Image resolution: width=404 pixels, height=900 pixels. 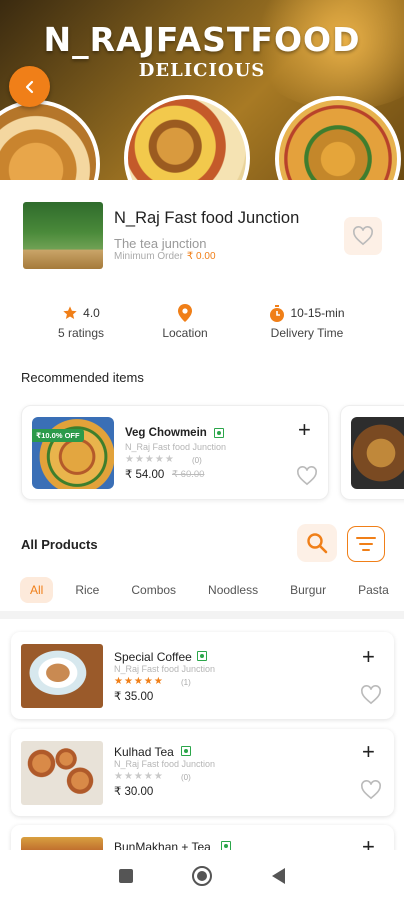 I want to click on filter-icon, so click(x=366, y=544).